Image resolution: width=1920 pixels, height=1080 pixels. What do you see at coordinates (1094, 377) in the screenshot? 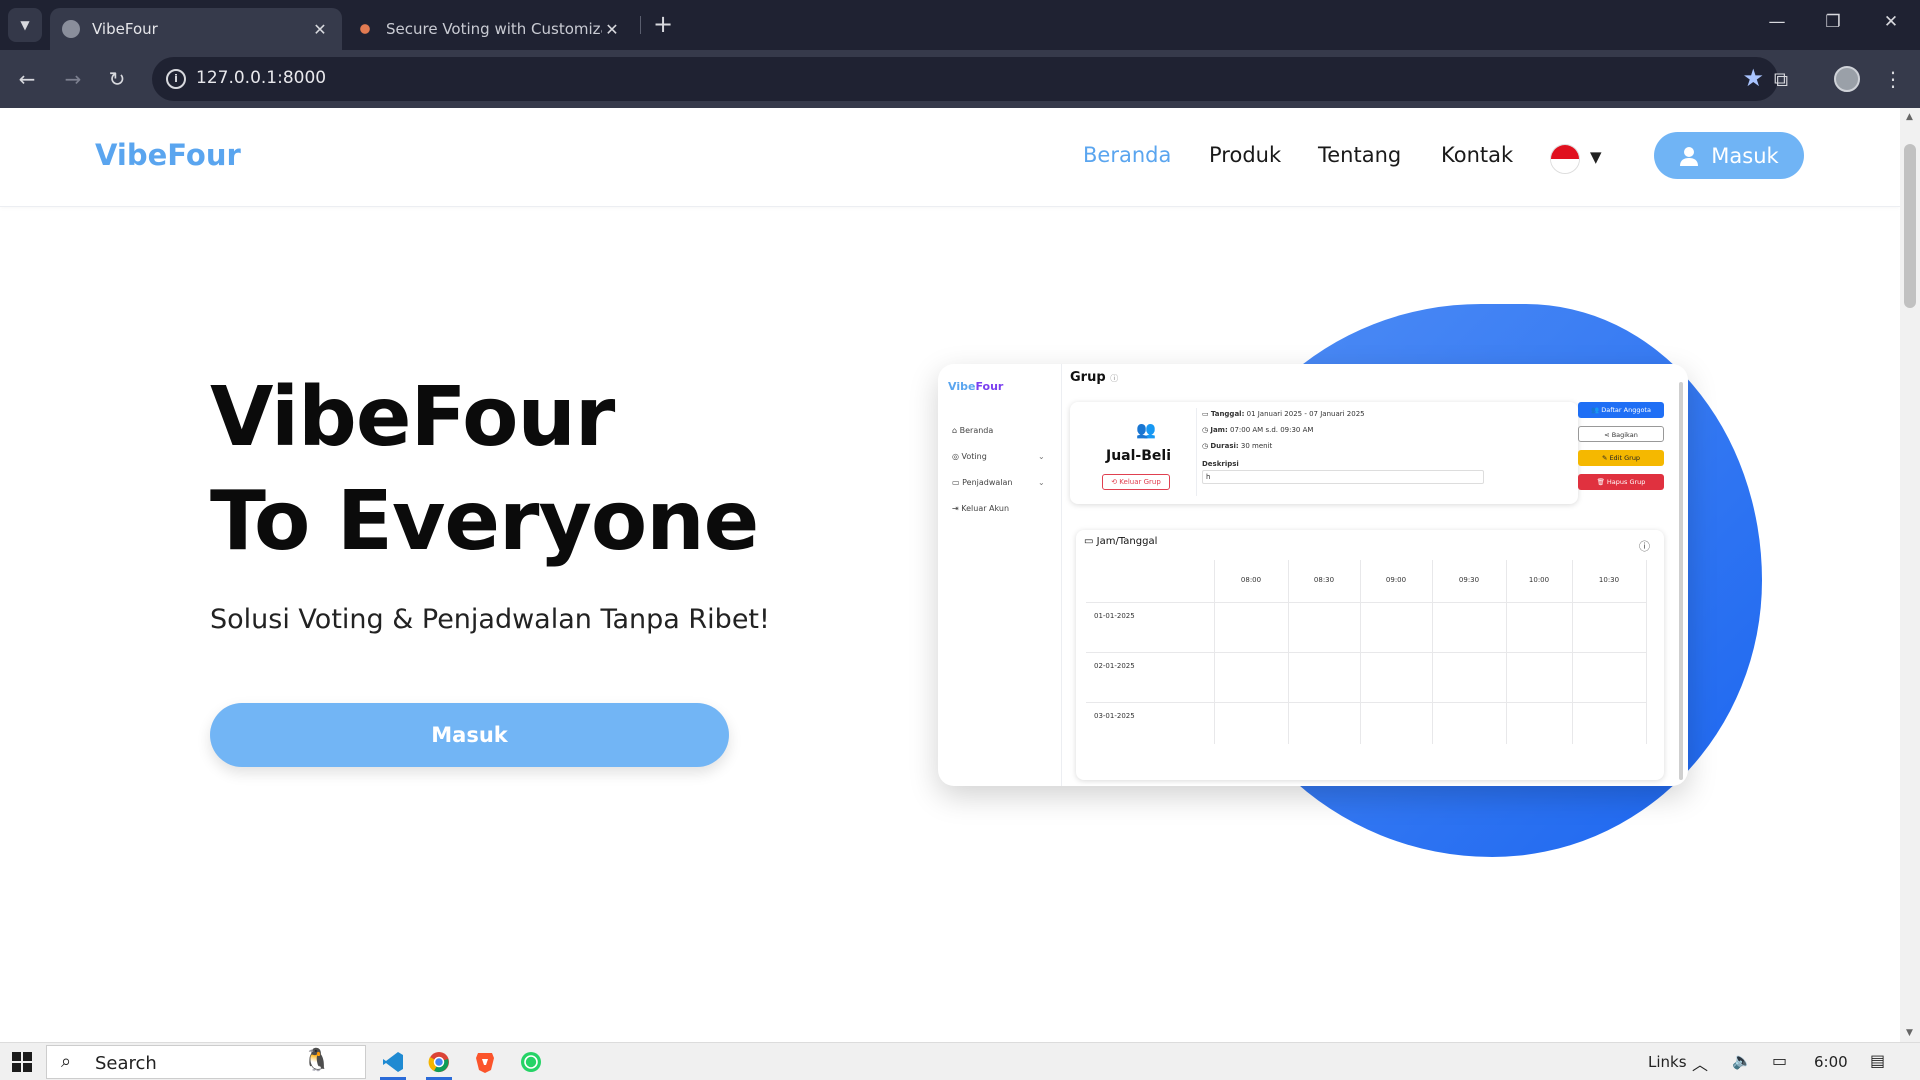
I see `preview-page-title: Grup ⓘ` at bounding box center [1094, 377].